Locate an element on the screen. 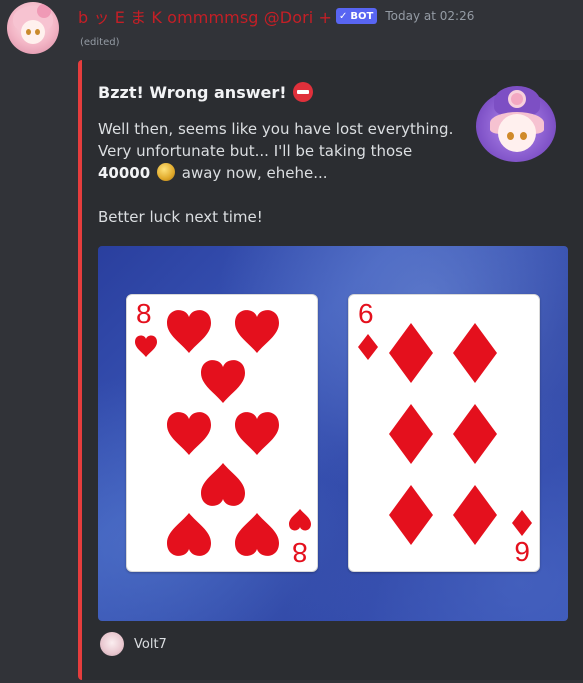 The image size is (583, 683). card-rank-top: 6 is located at coordinates (366, 313).